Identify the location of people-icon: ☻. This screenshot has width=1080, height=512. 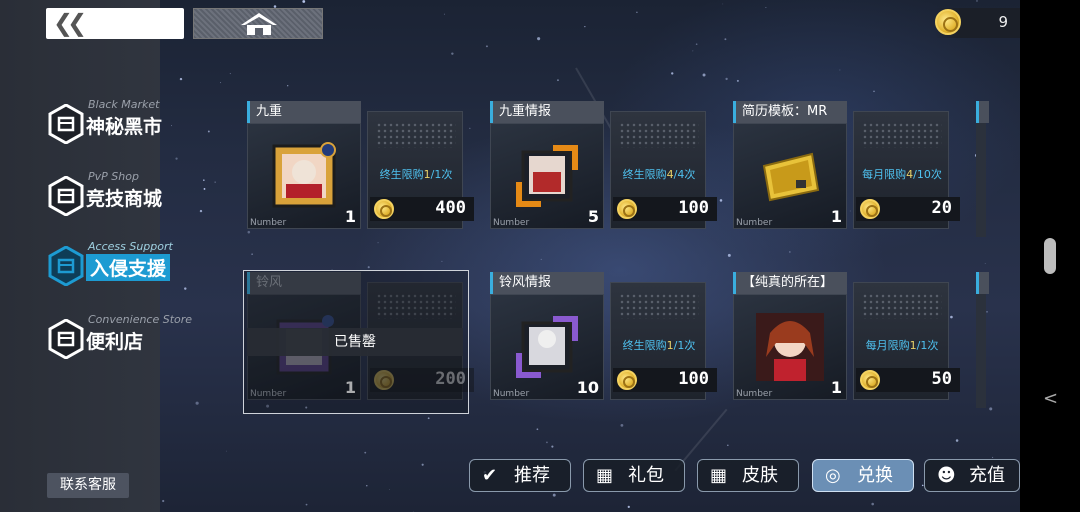
(946, 475).